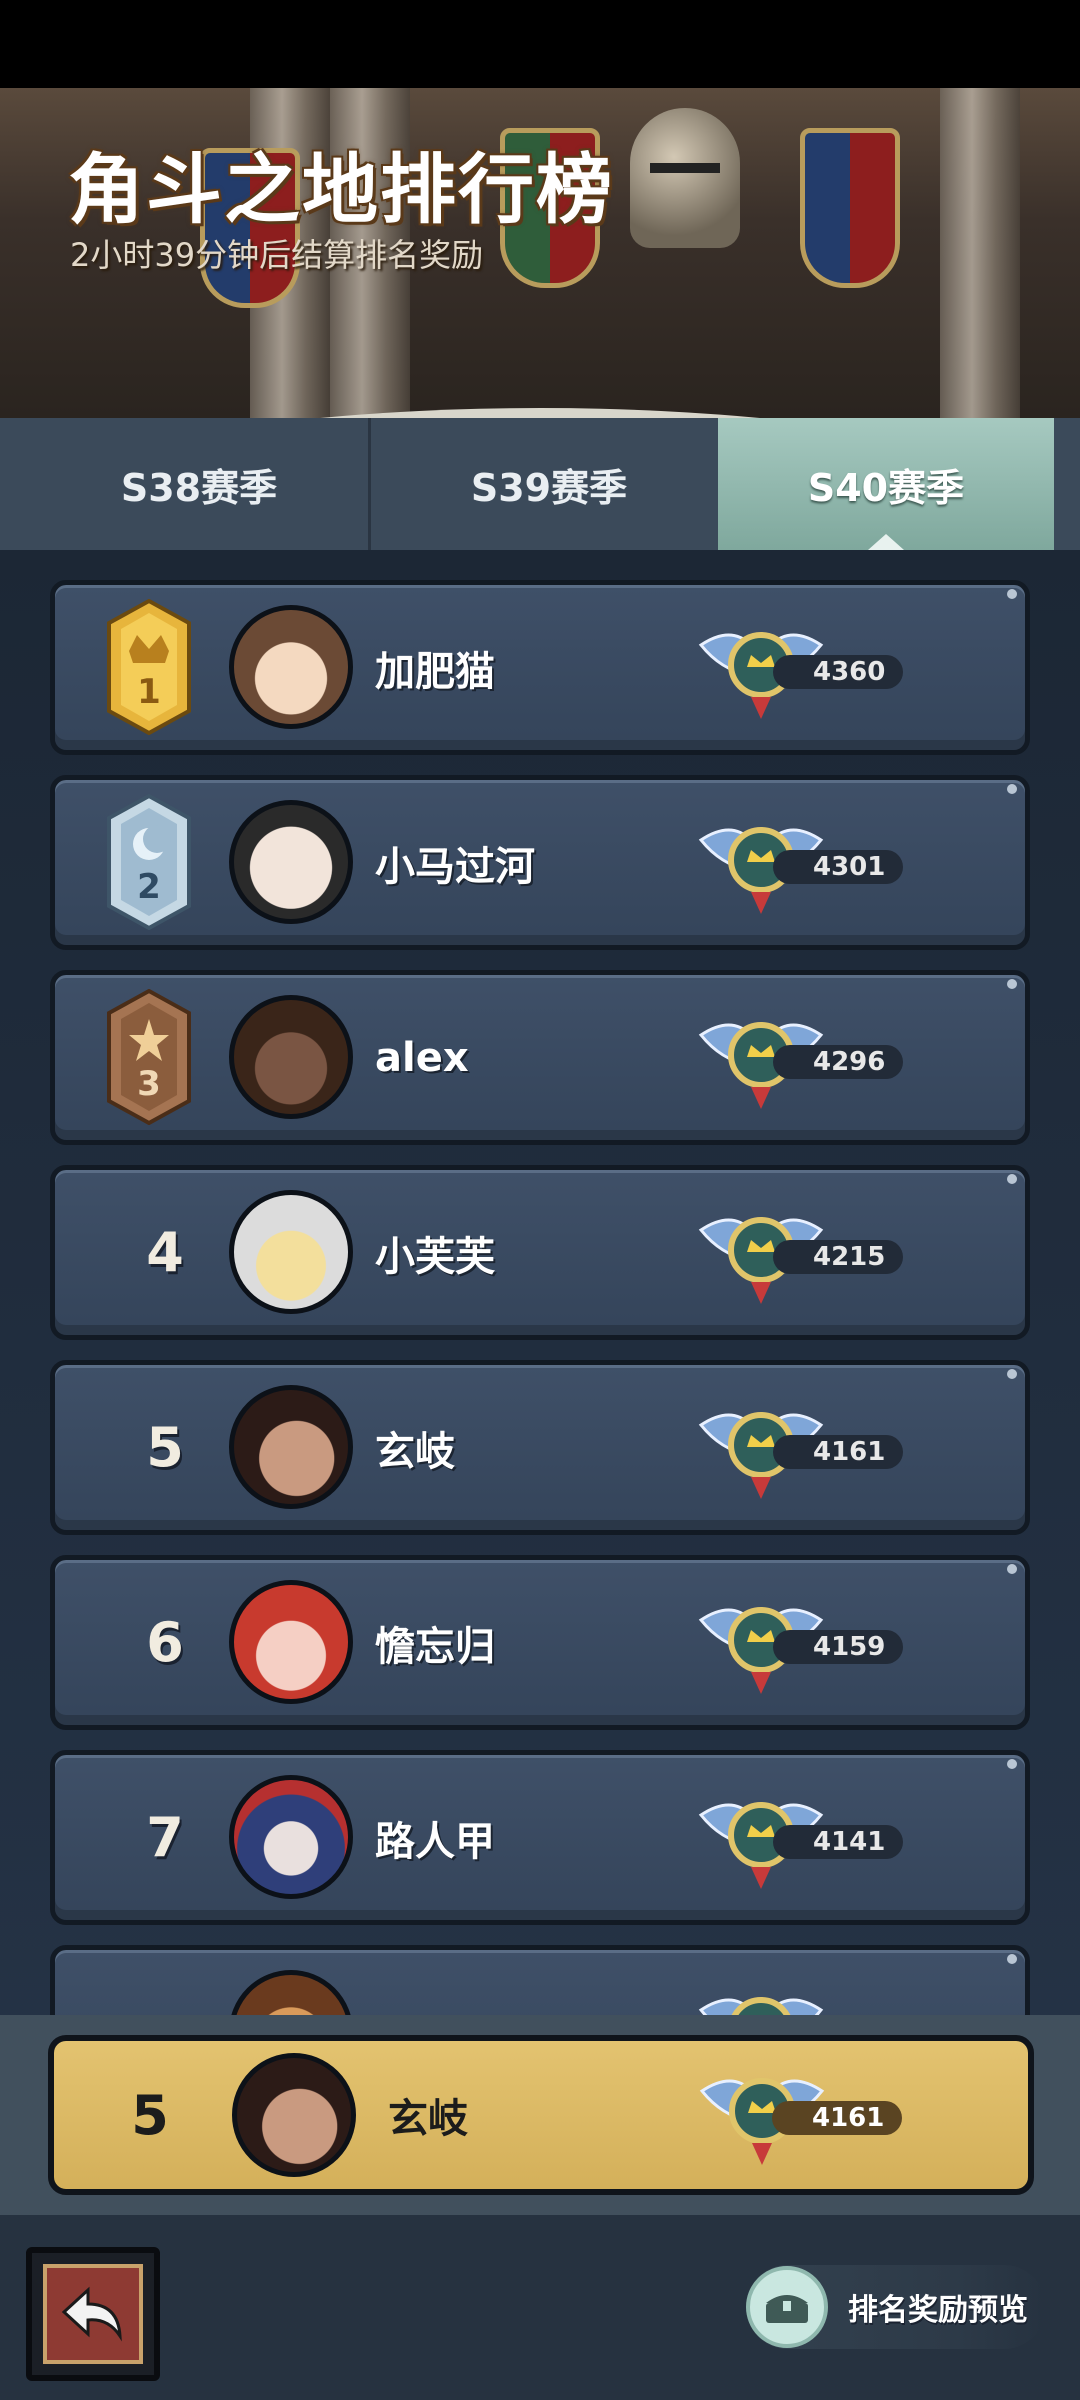 This screenshot has width=1080, height=2400. I want to click on tab-s38: S38赛季, so click(200, 484).